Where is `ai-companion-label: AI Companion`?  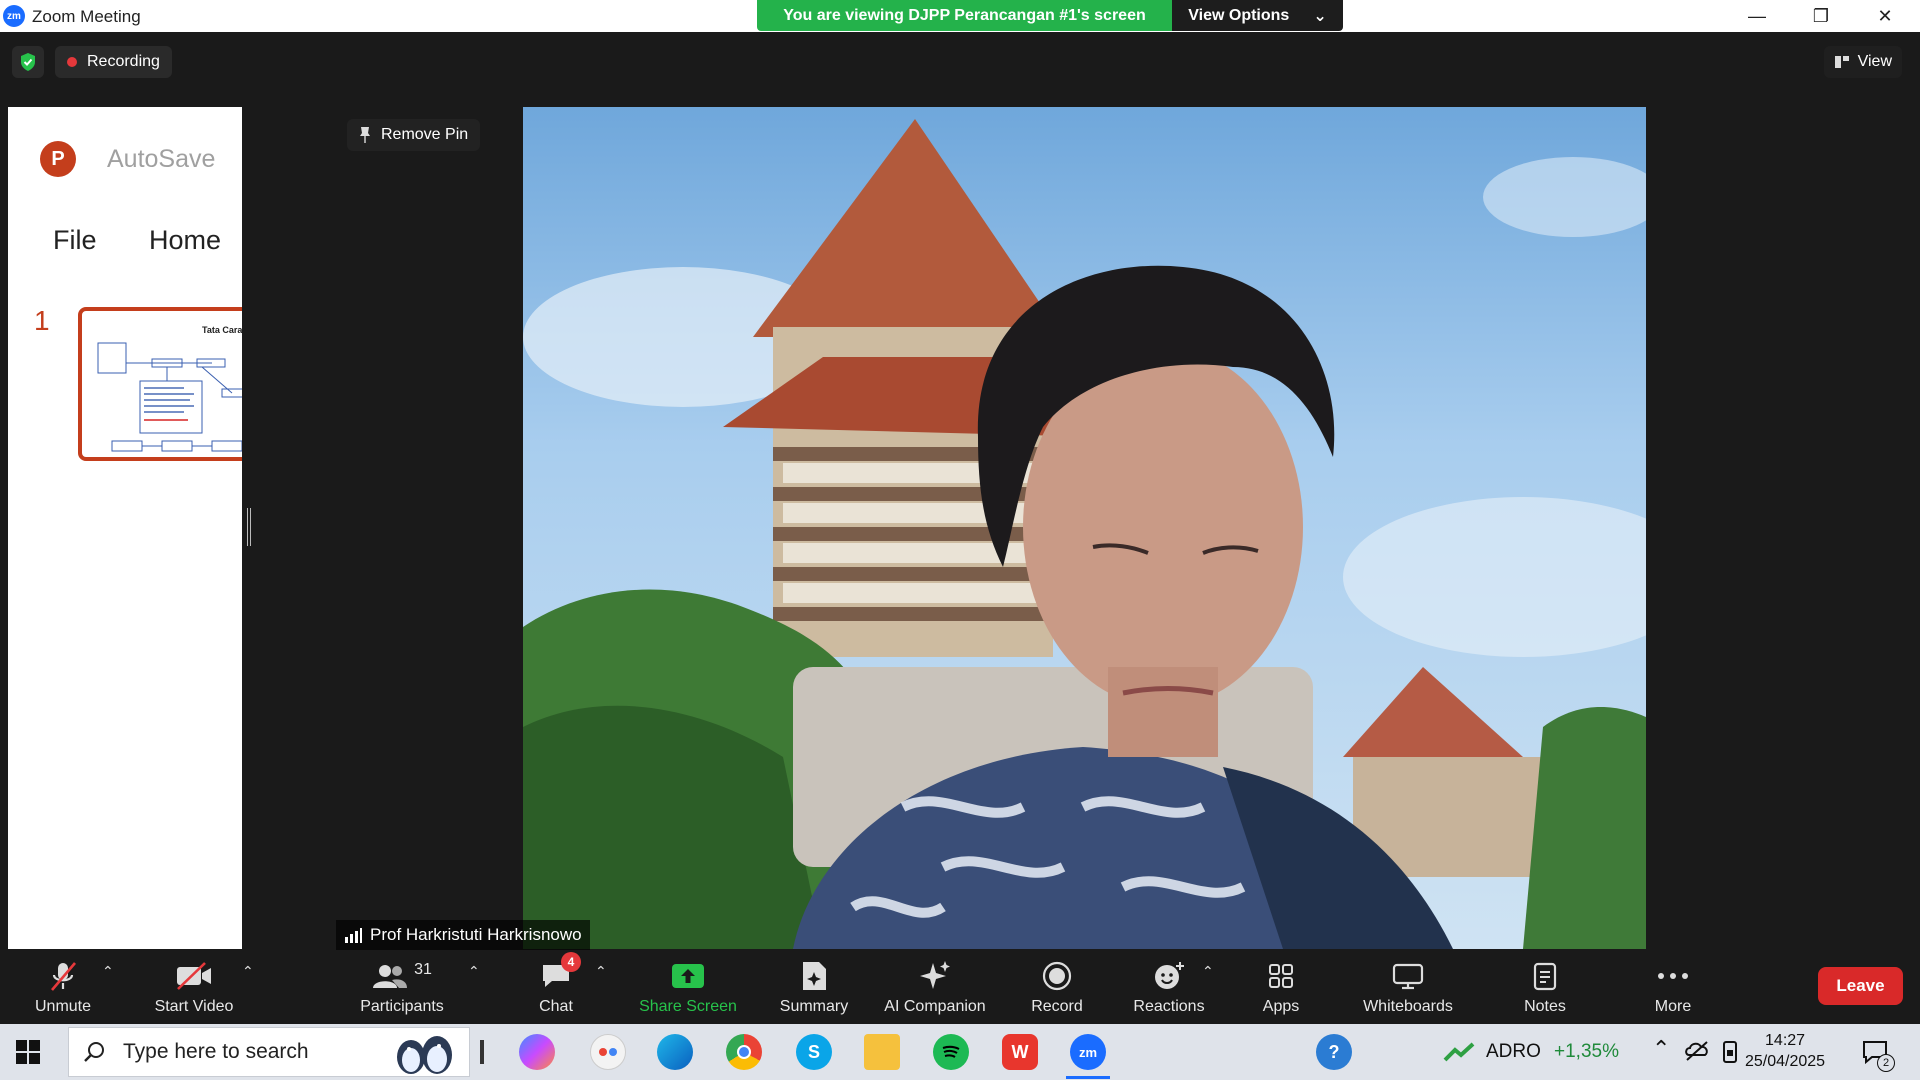
ai-companion-label: AI Companion is located at coordinates (935, 1006).